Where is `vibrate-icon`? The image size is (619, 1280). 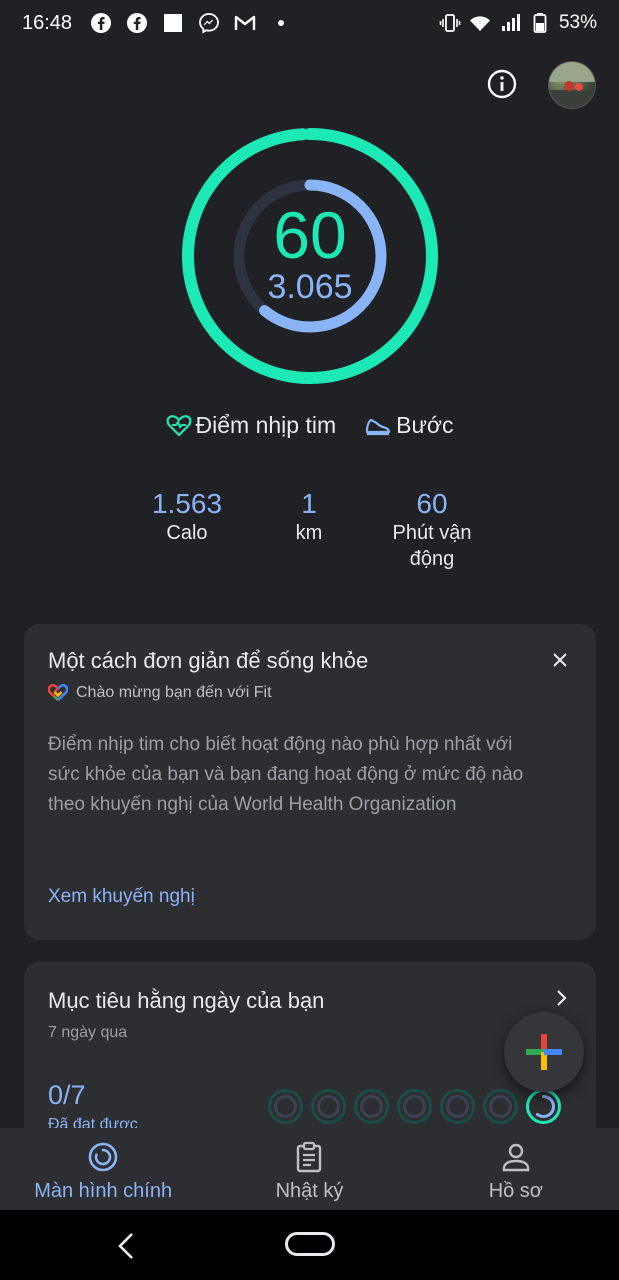
vibrate-icon is located at coordinates (450, 23).